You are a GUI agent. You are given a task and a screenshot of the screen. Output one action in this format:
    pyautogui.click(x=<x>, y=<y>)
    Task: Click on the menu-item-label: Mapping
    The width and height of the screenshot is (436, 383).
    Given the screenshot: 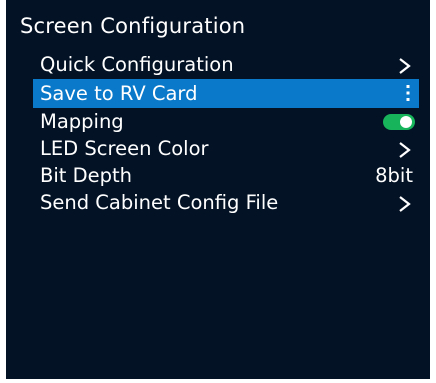 What is the action you would take?
    pyautogui.click(x=82, y=121)
    